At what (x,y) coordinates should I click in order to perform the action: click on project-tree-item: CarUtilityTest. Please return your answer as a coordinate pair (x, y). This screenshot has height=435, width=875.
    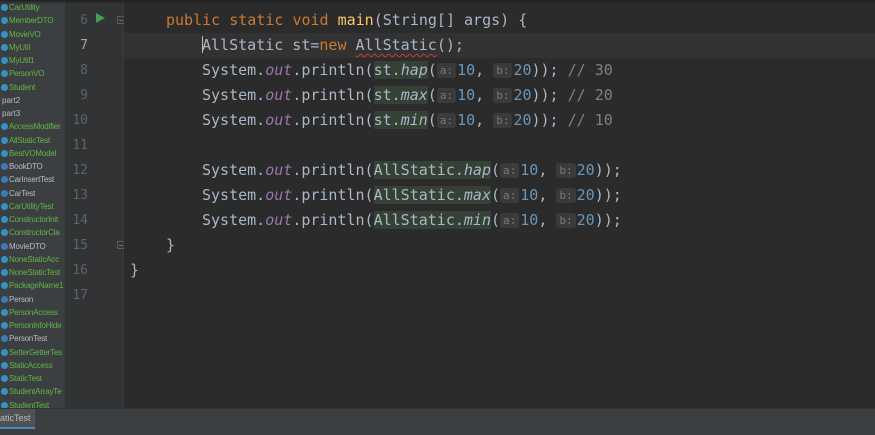
    Looking at the image, I should click on (27, 206).